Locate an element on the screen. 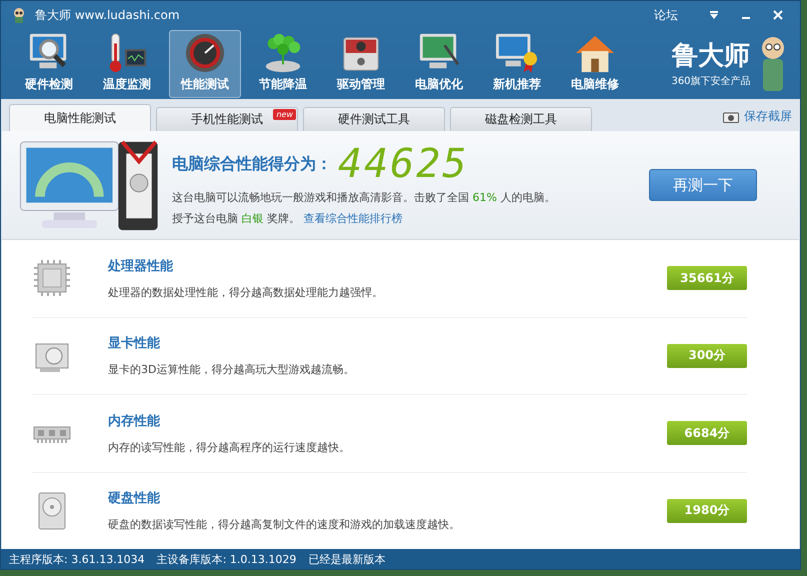  window-title: 鲁大师 www.ludashi.com is located at coordinates (107, 15).